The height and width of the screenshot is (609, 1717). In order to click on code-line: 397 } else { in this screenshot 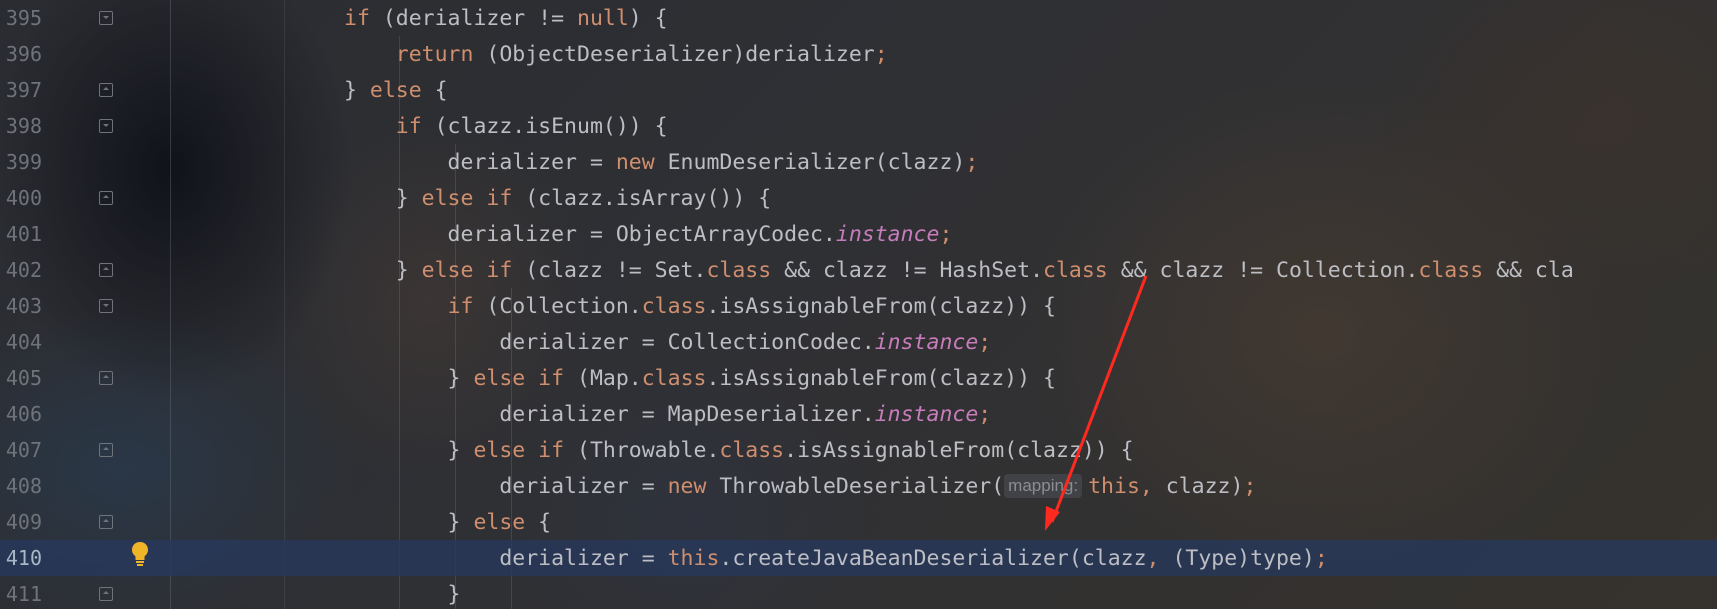, I will do `click(858, 90)`.